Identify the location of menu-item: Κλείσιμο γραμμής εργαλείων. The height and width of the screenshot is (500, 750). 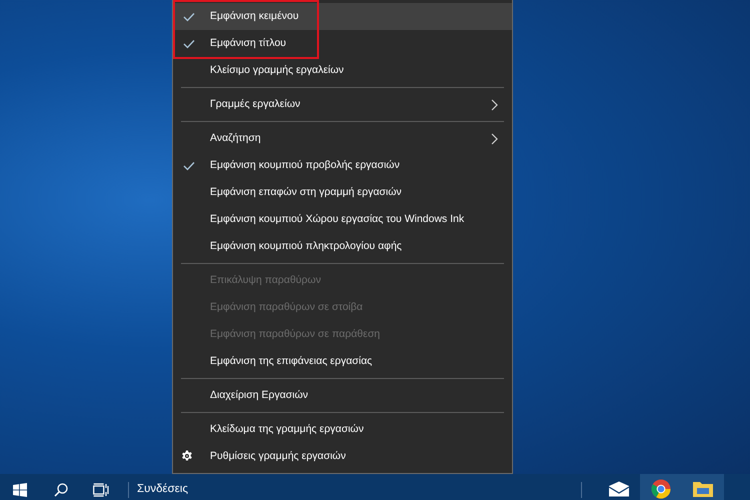
(342, 70).